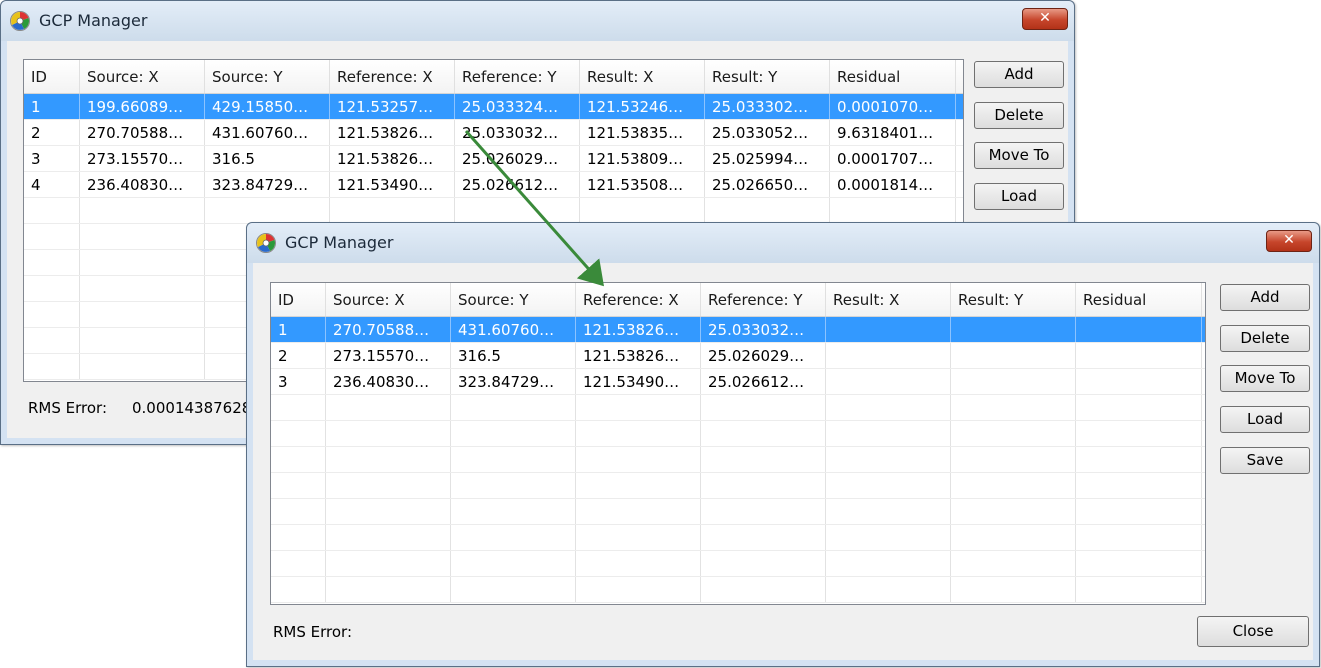 This screenshot has width=1321, height=668. I want to click on back-add-button: Add, so click(1019, 74).